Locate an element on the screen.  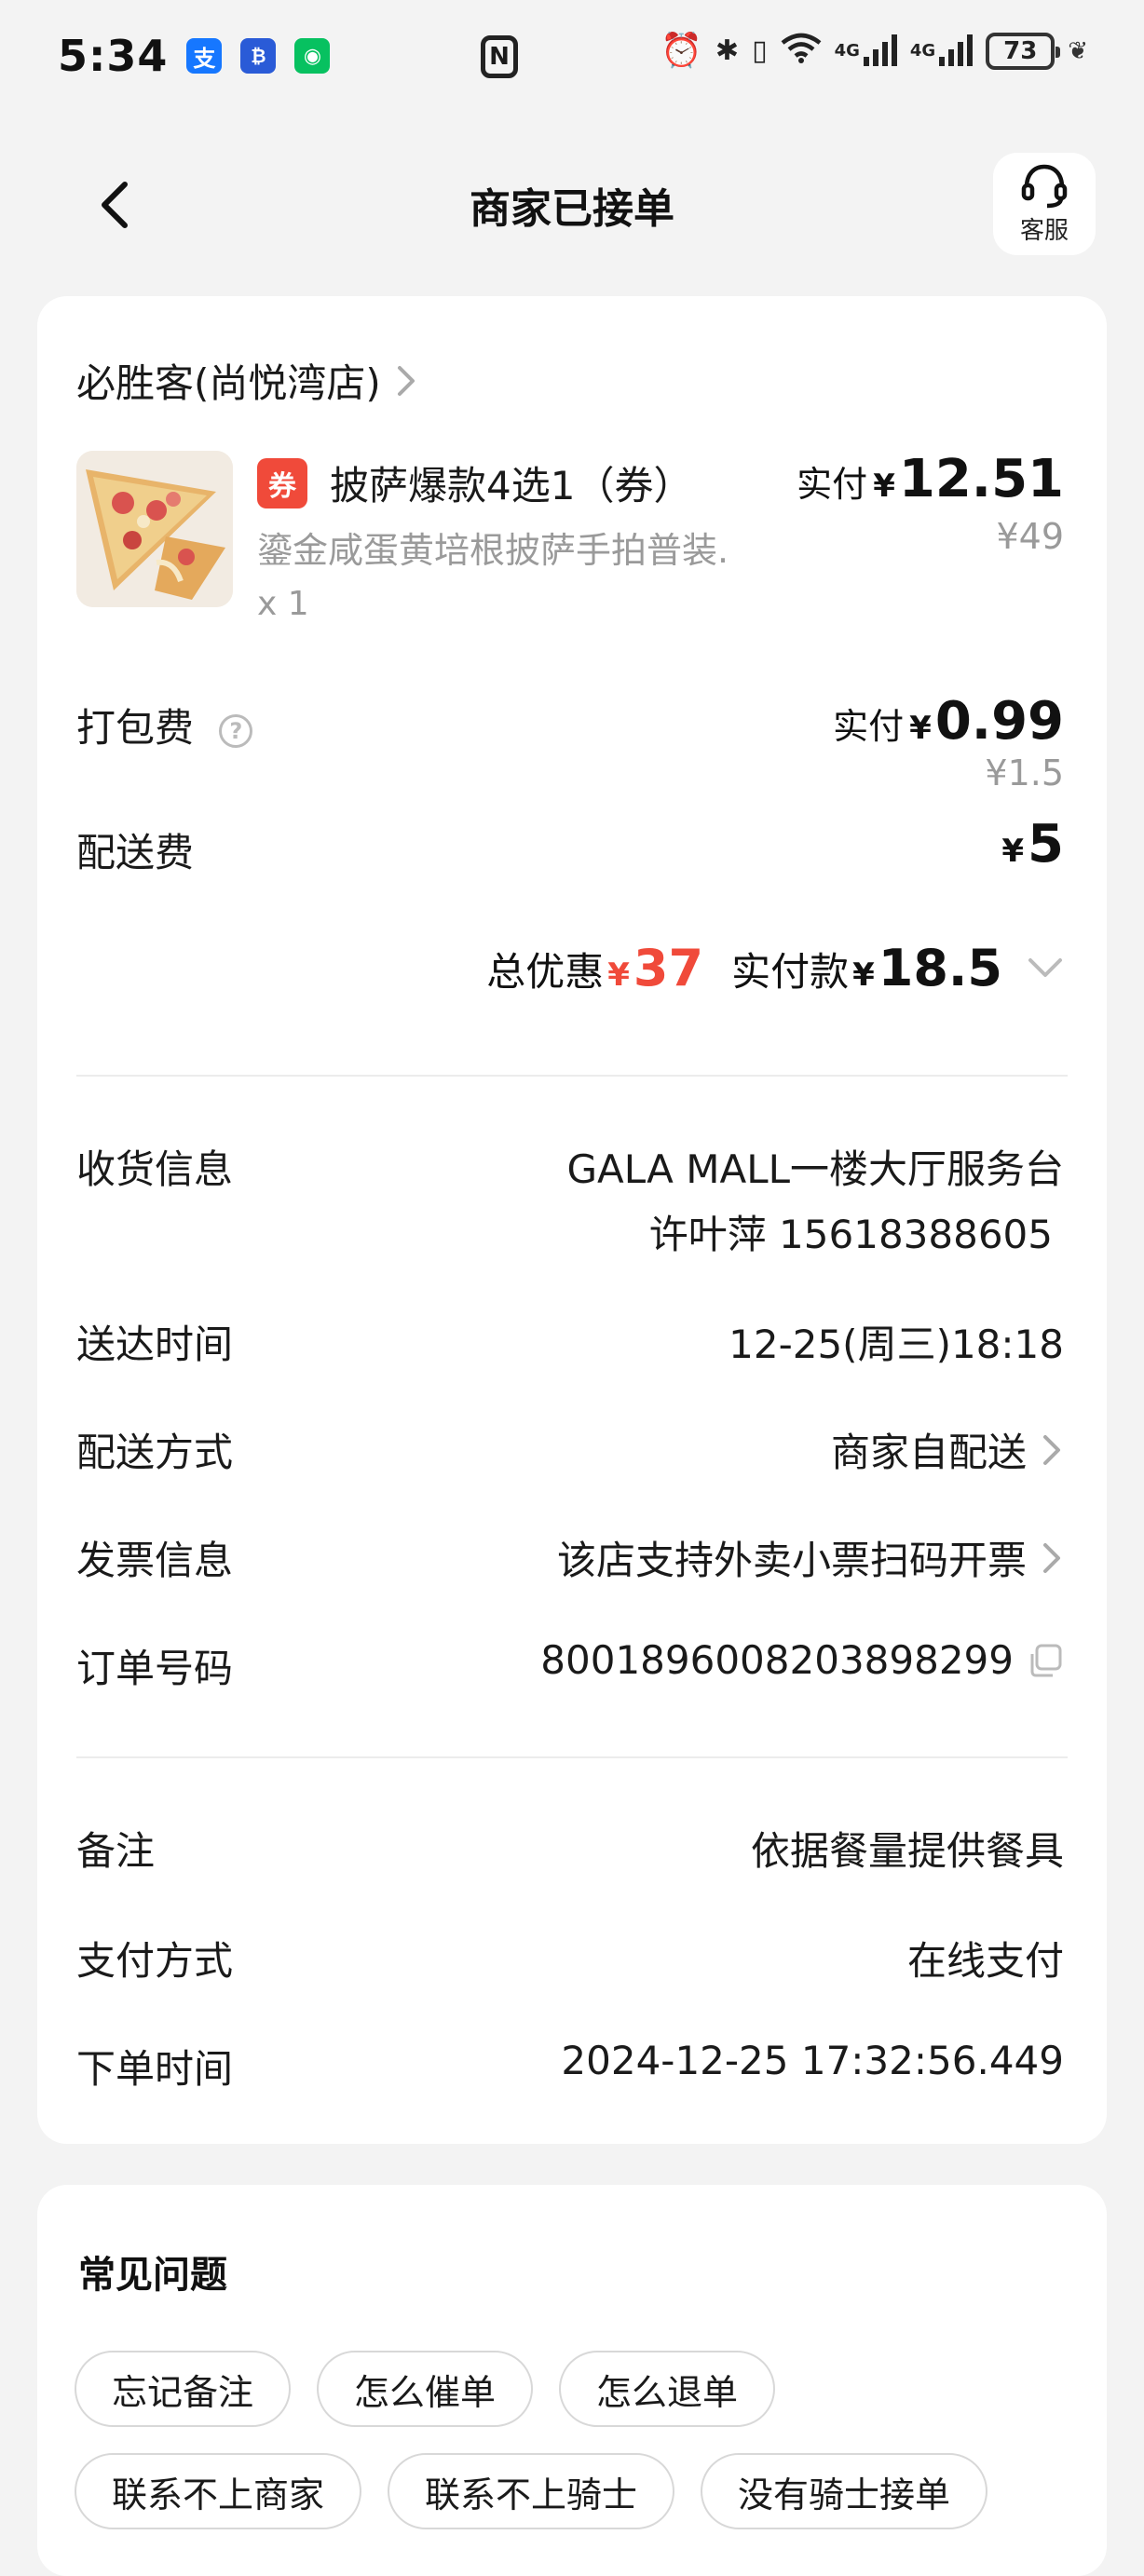
invoice-link: 该店支持外卖小票扫码开票 is located at coordinates (810, 1557).